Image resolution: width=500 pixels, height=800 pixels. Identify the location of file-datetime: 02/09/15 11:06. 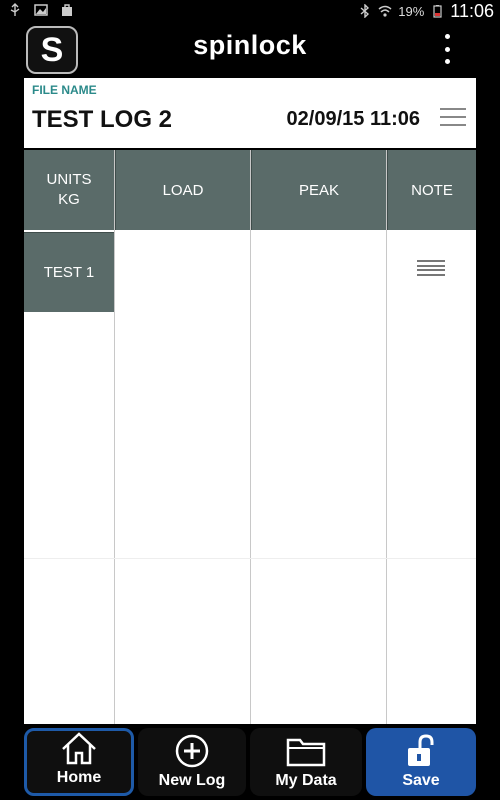
(353, 119).